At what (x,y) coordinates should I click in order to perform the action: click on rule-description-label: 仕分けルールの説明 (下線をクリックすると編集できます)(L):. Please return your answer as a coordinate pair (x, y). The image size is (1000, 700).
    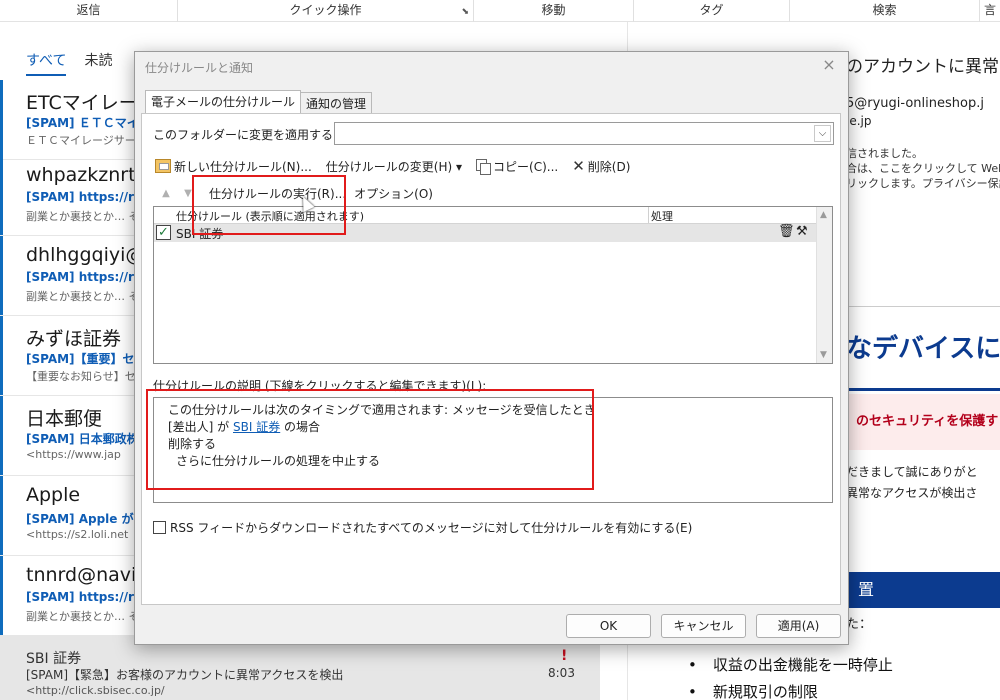
    Looking at the image, I should click on (320, 386).